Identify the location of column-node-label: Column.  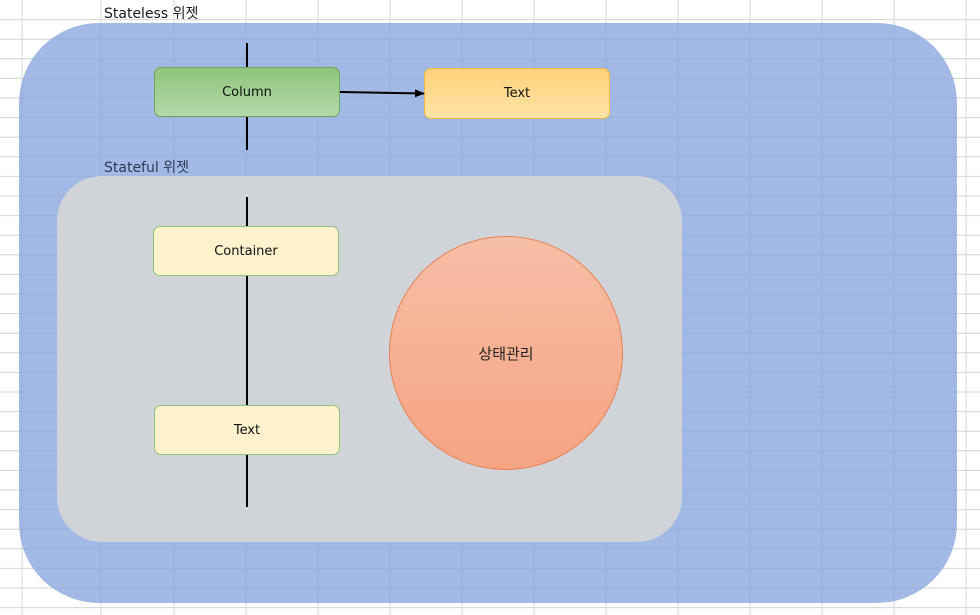
(247, 92).